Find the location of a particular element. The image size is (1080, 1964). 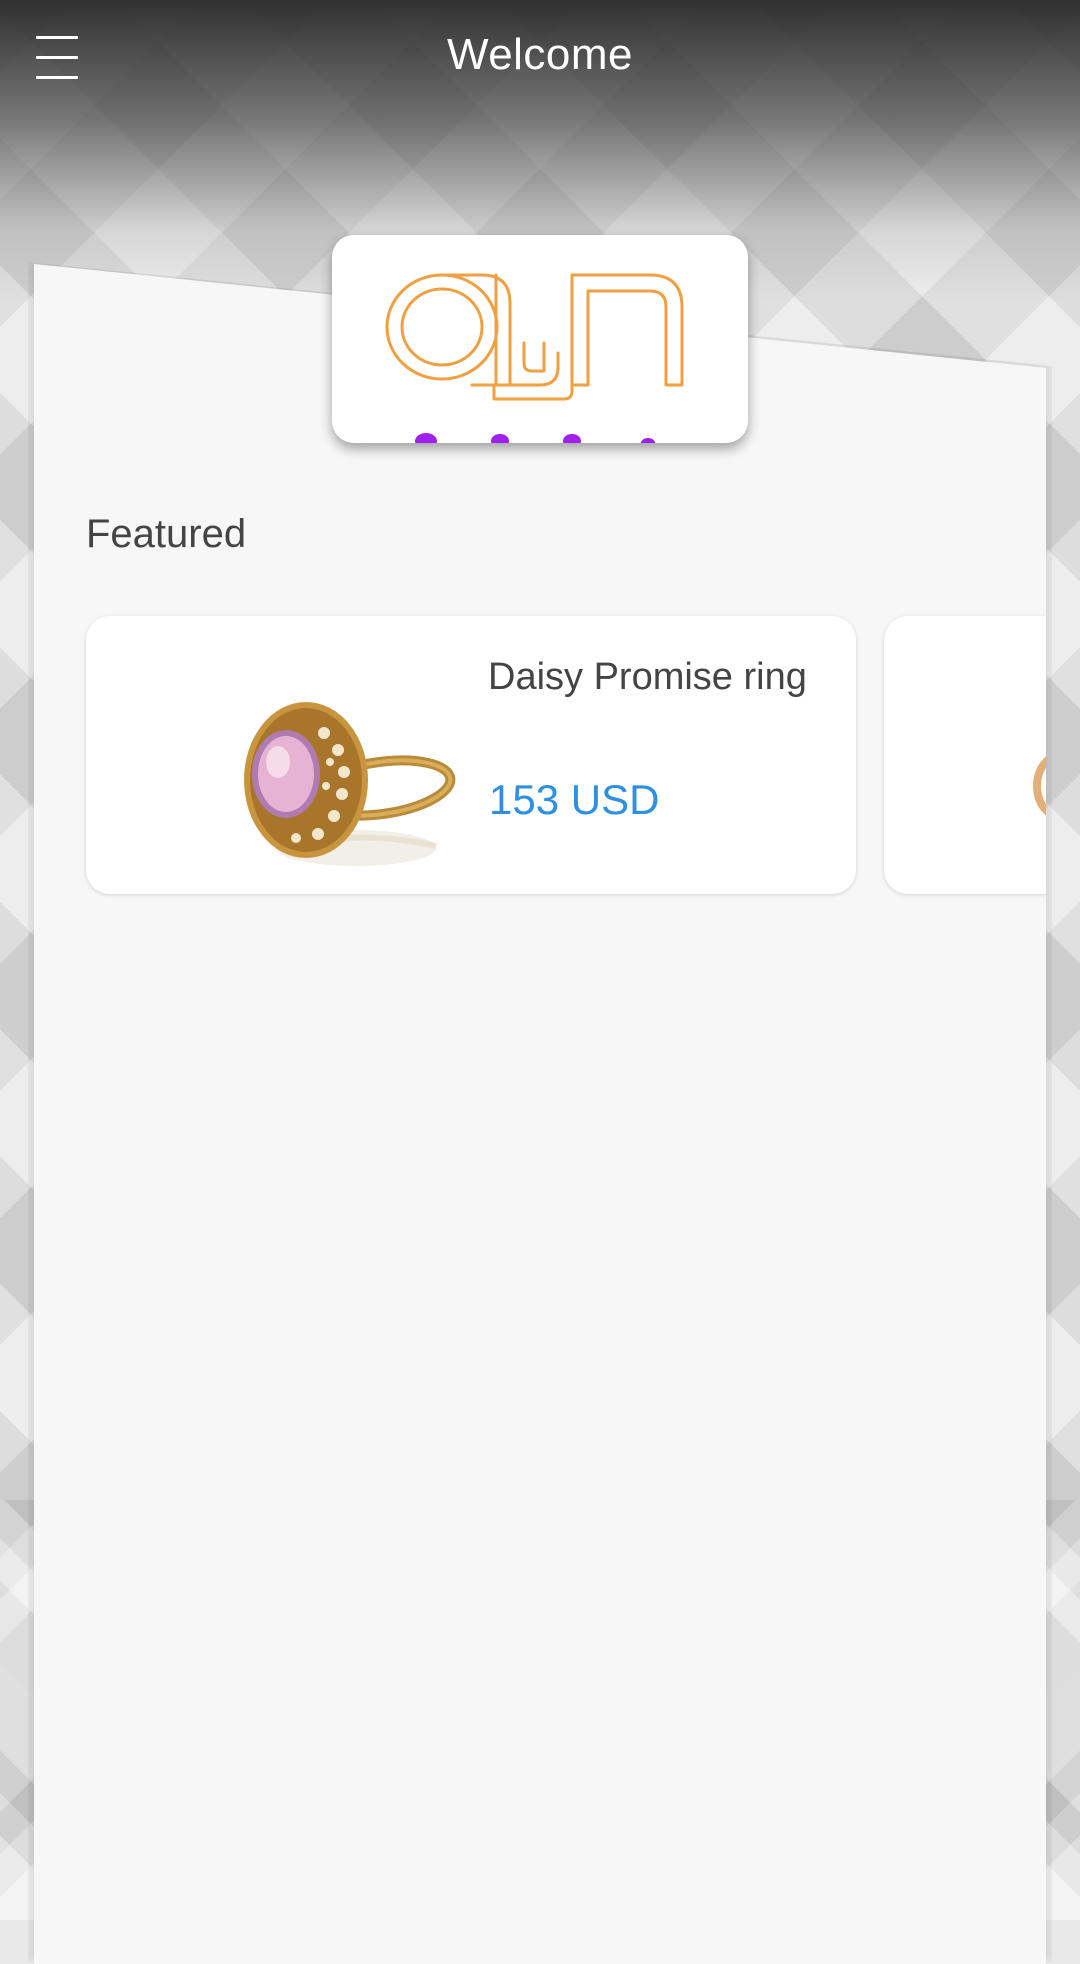

brand-logo is located at coordinates (534, 358).